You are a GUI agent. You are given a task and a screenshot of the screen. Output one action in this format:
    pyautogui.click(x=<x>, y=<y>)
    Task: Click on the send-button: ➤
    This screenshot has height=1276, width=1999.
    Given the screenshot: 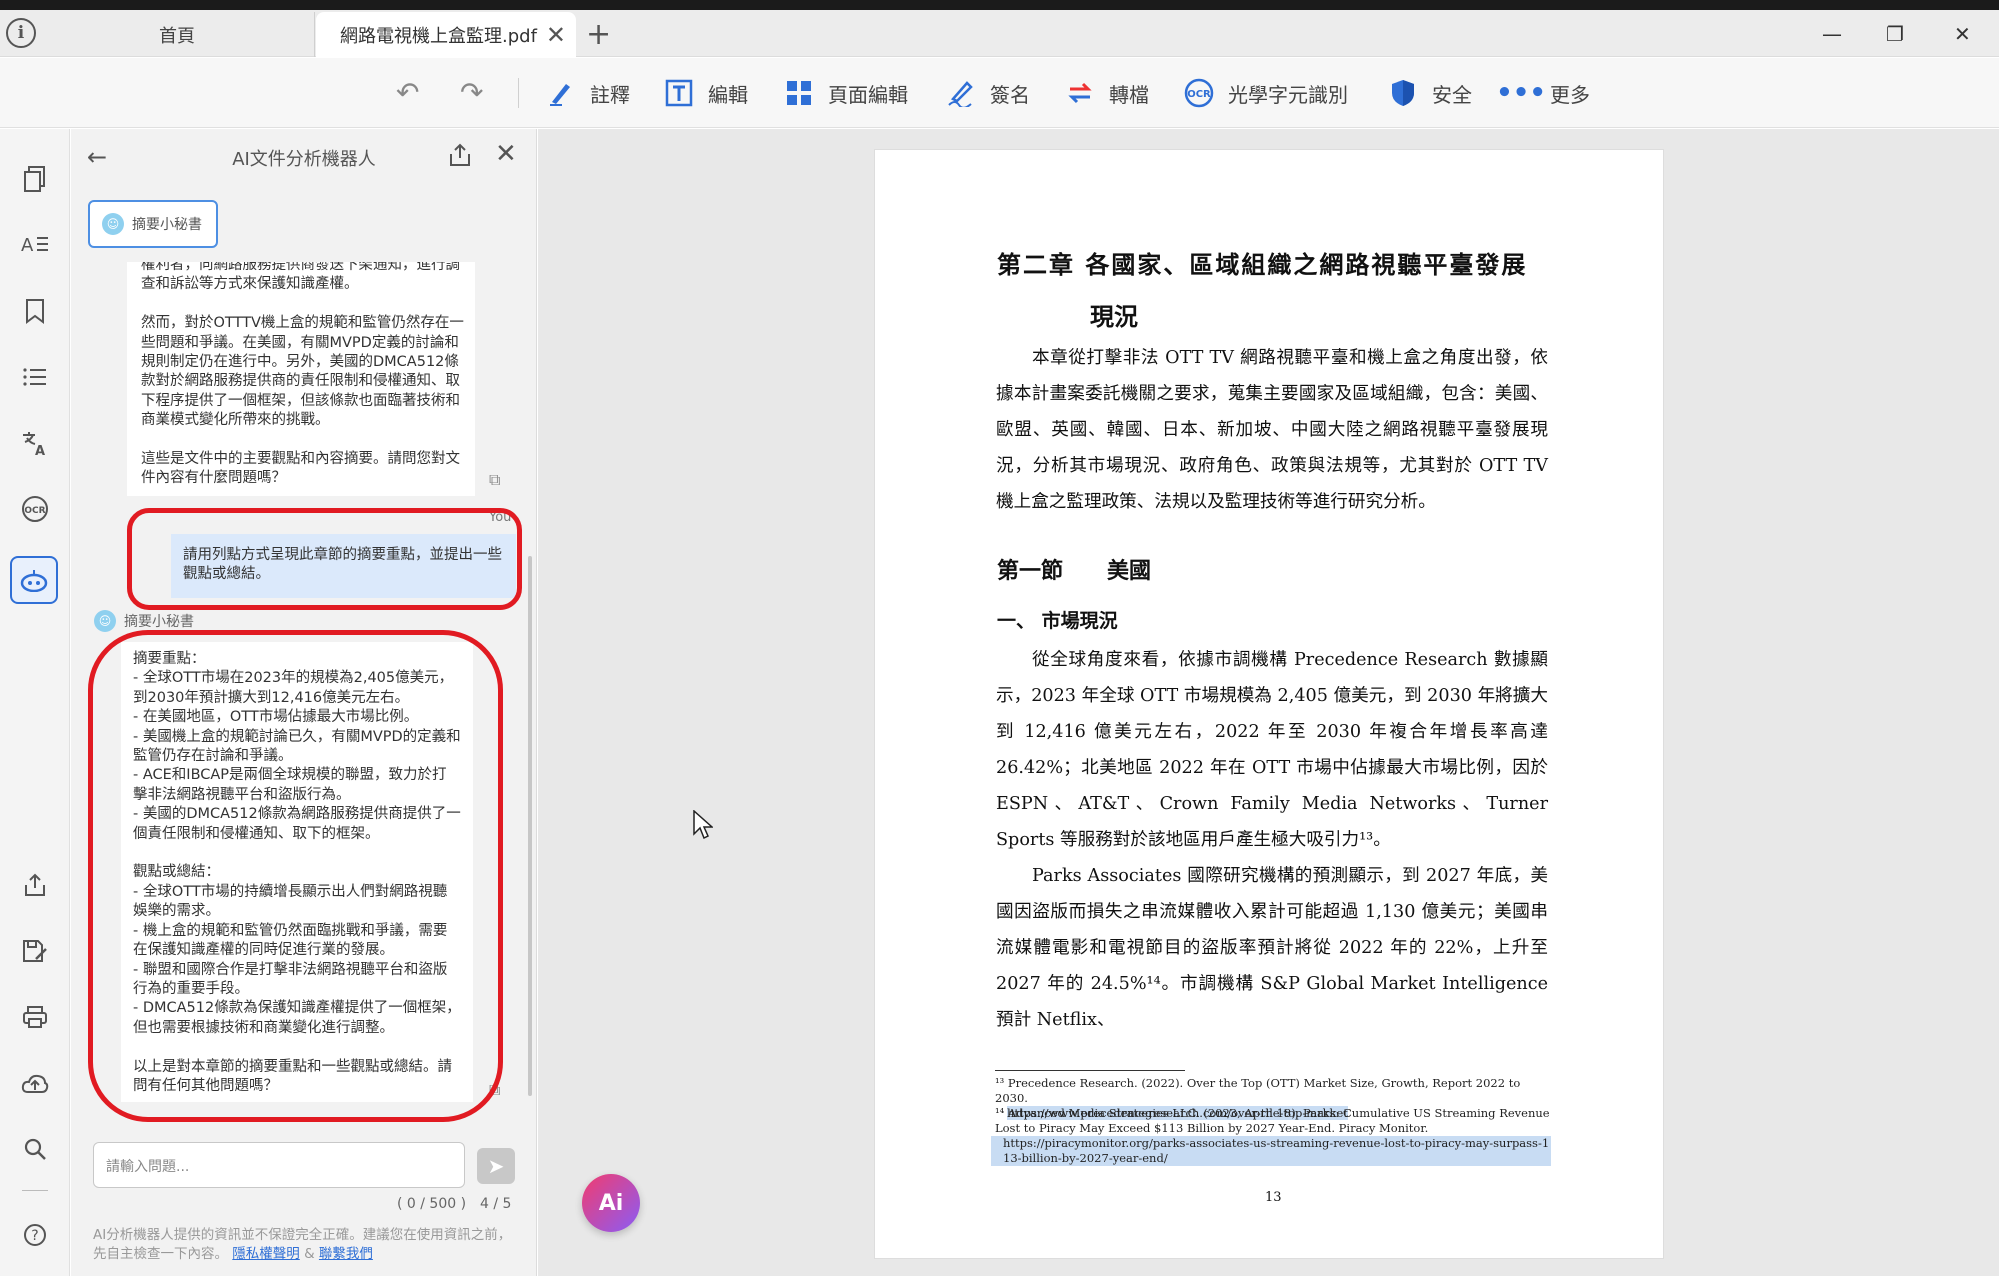 What is the action you would take?
    pyautogui.click(x=496, y=1166)
    